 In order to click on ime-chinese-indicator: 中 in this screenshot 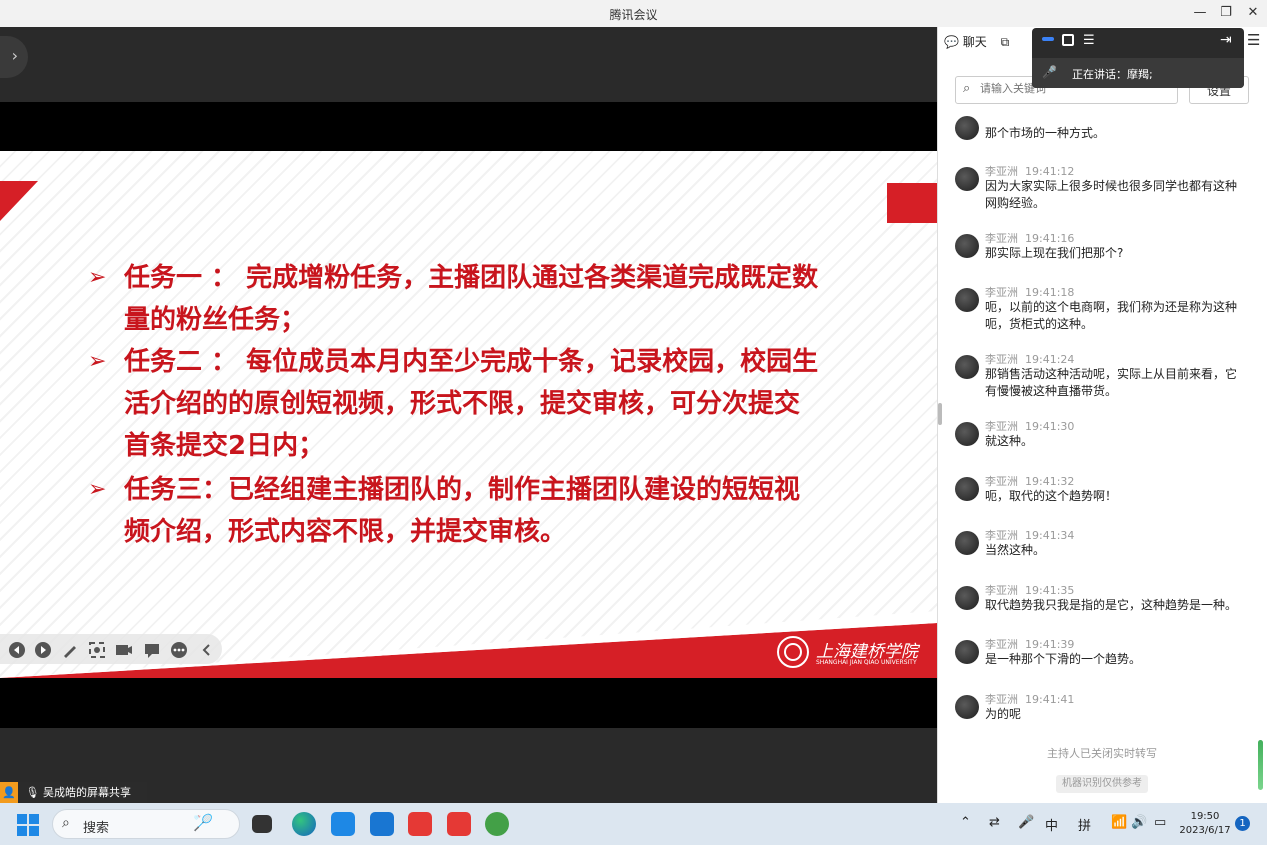, I will do `click(1051, 824)`.